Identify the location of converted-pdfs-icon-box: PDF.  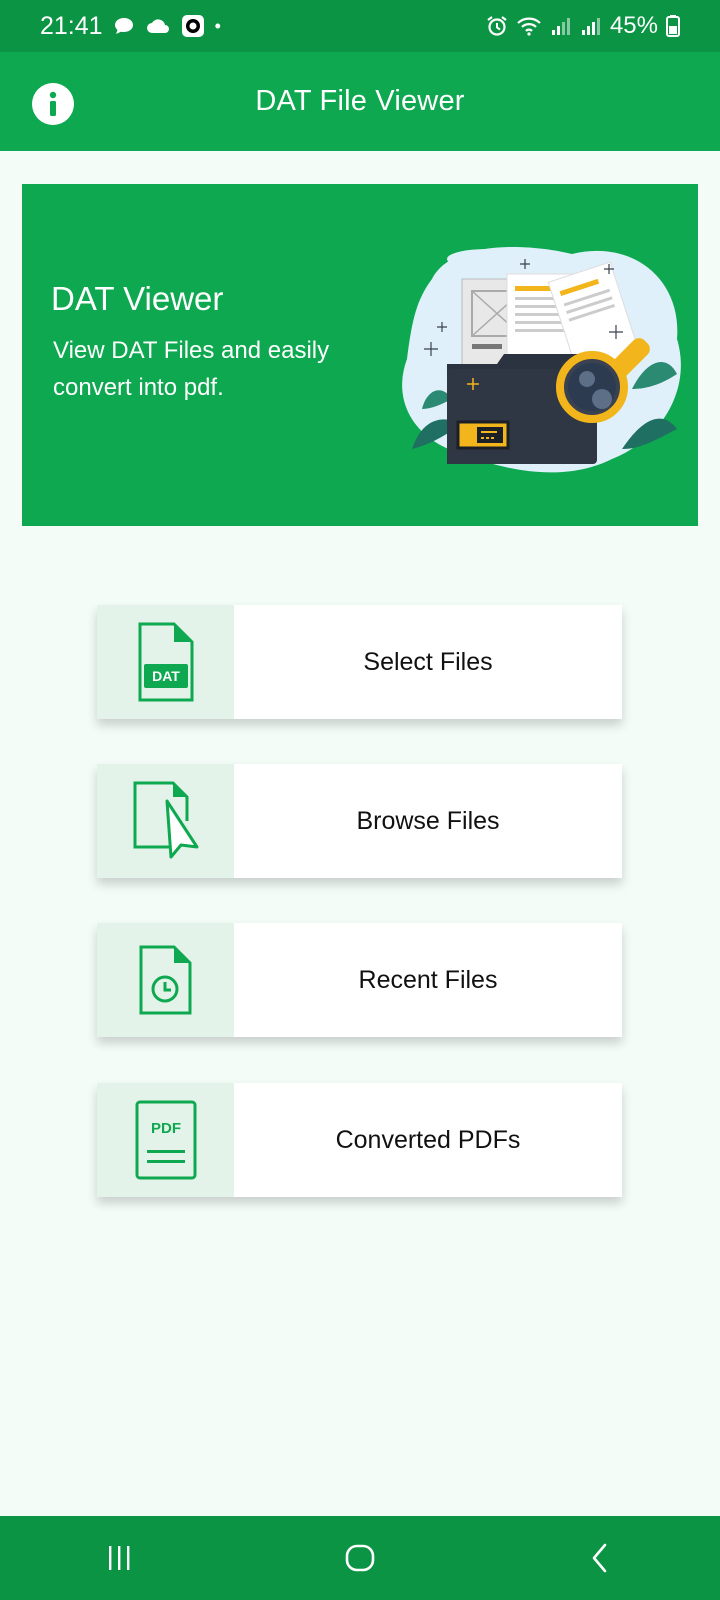
(165, 1140).